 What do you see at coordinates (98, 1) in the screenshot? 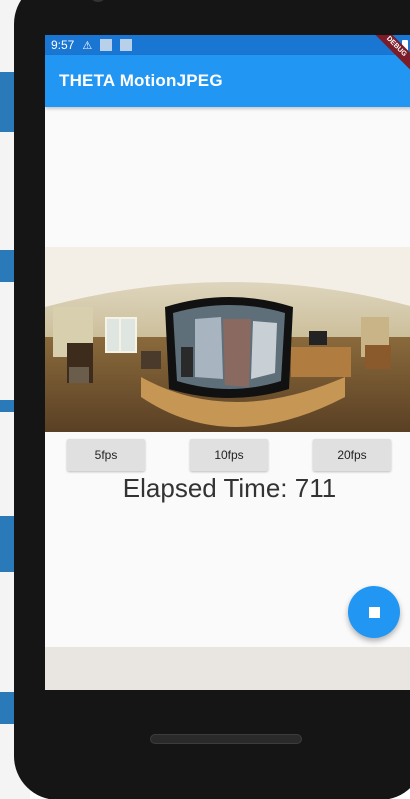
I see `front-camera` at bounding box center [98, 1].